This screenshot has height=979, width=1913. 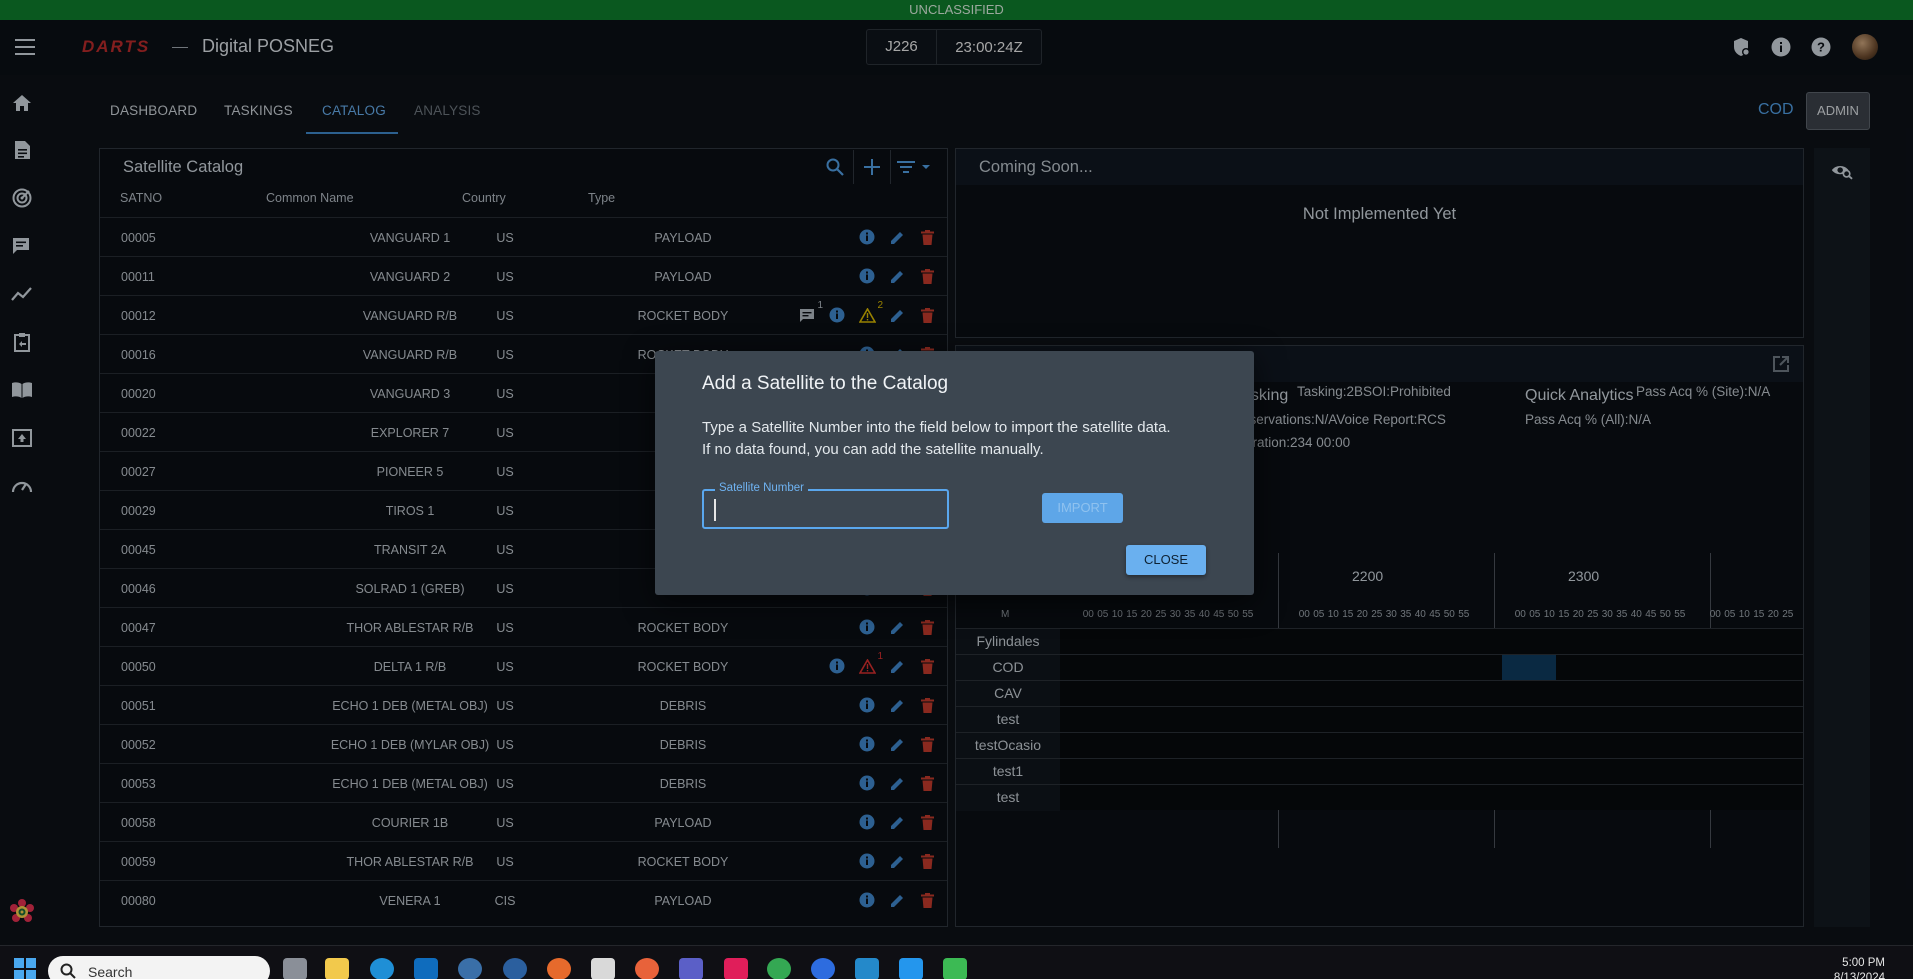 I want to click on firefox-icon, so click(x=559, y=968).